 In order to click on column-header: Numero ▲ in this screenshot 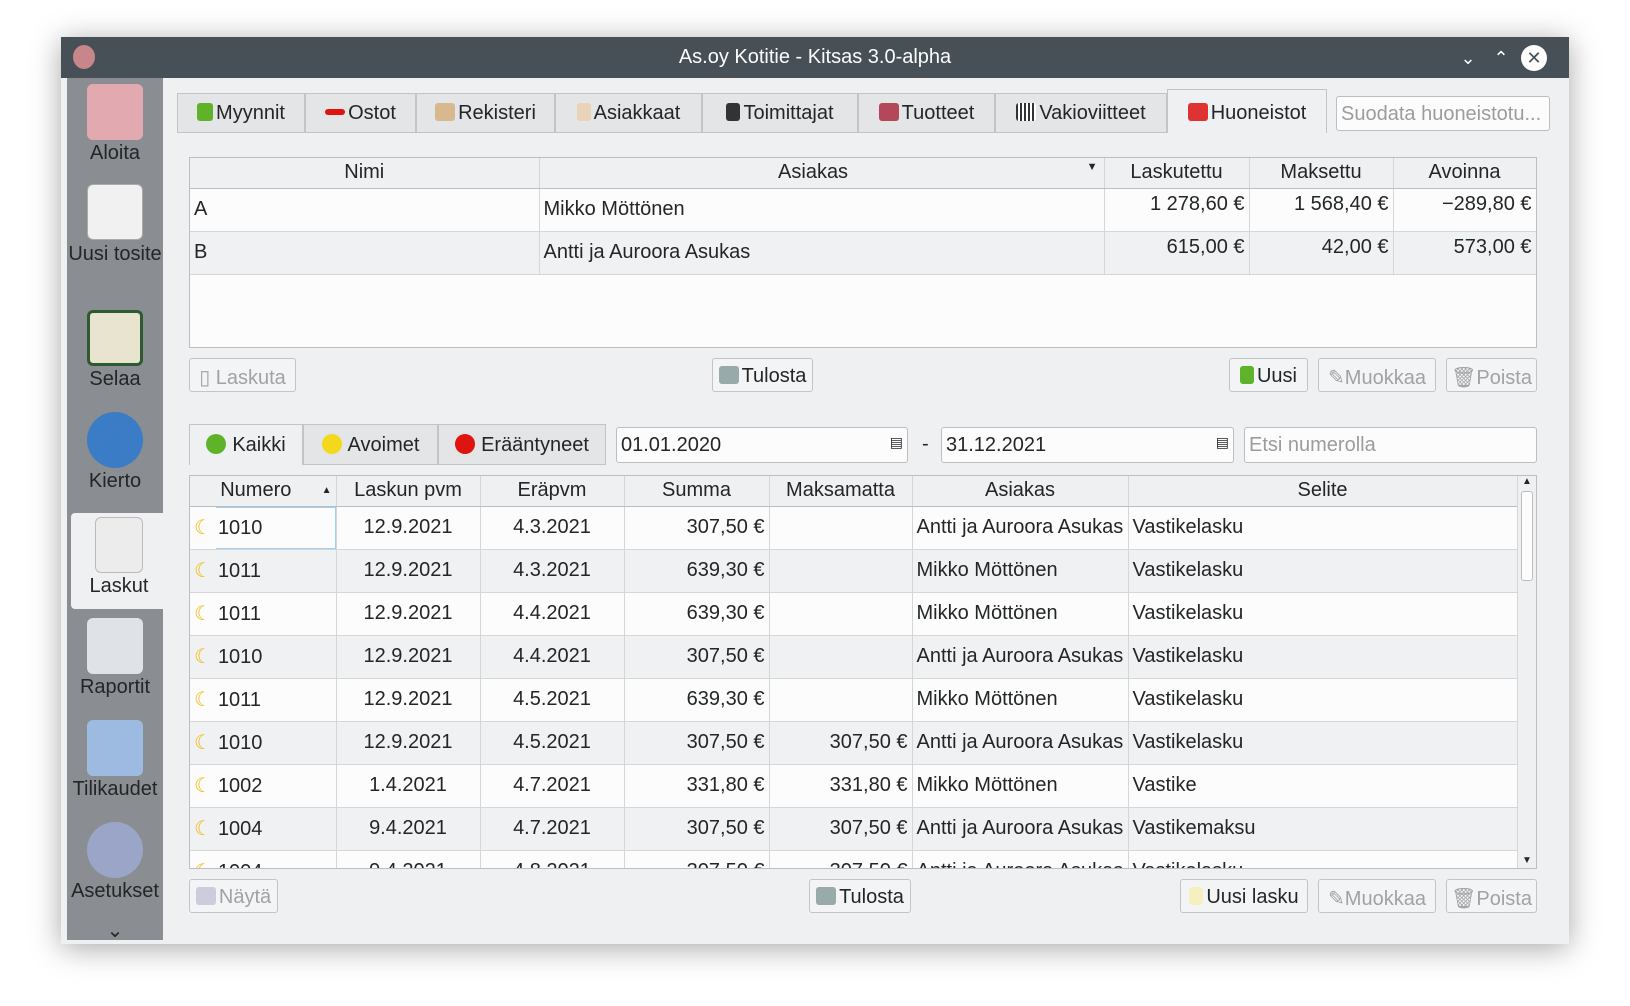, I will do `click(263, 491)`.